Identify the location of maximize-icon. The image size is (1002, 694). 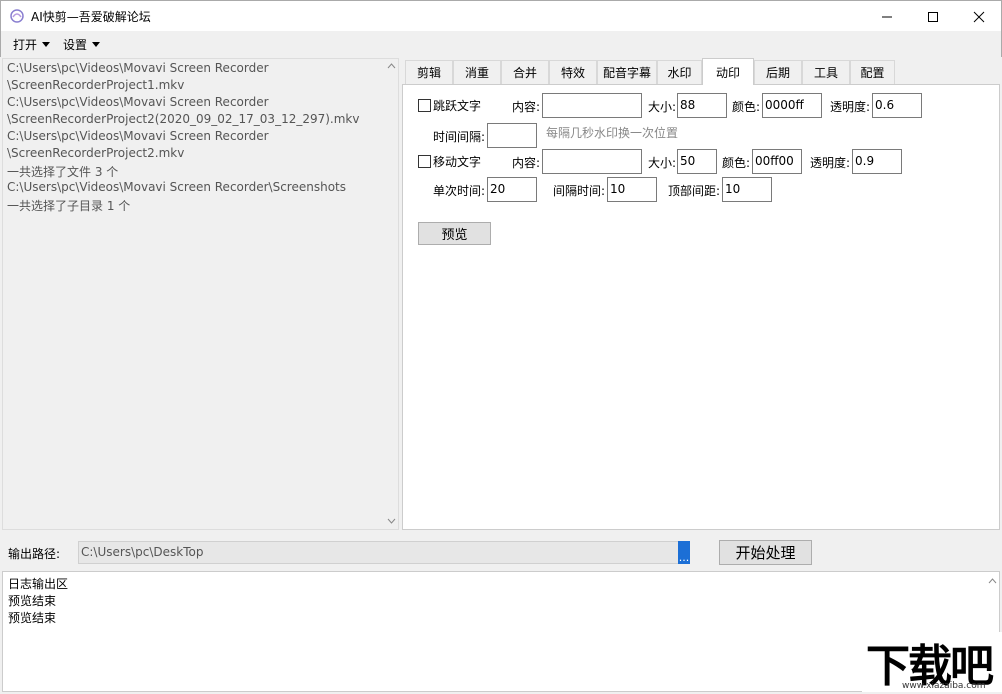
(933, 16).